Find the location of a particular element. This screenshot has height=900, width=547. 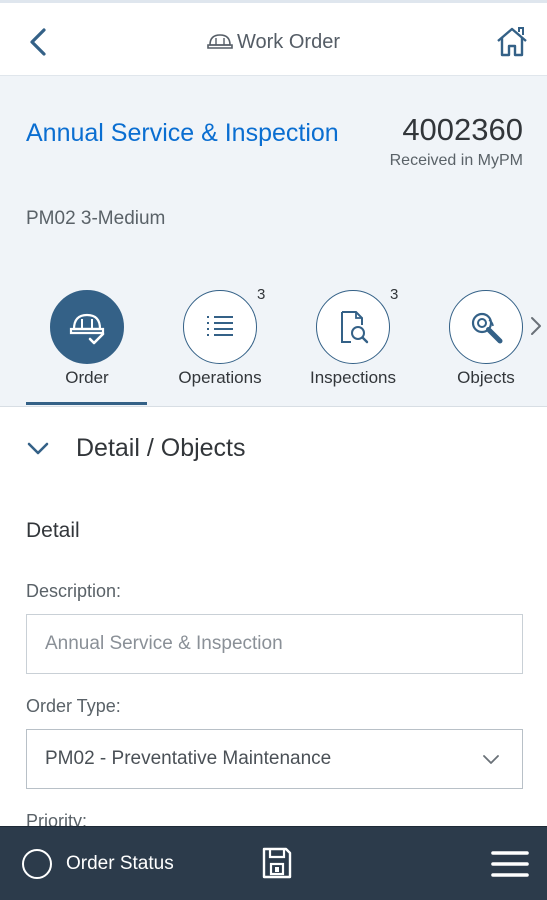

hardhat-check-icon is located at coordinates (87, 329).